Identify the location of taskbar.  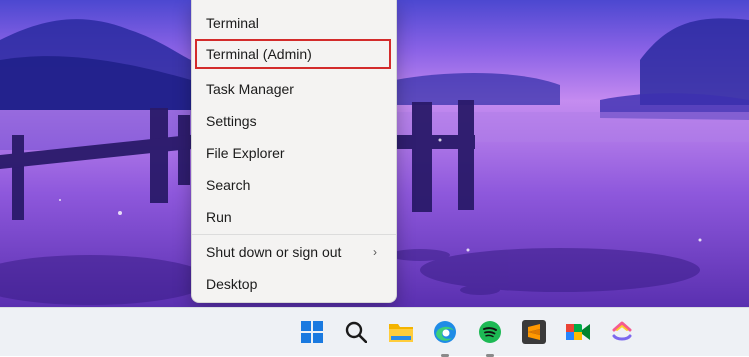
(374, 332).